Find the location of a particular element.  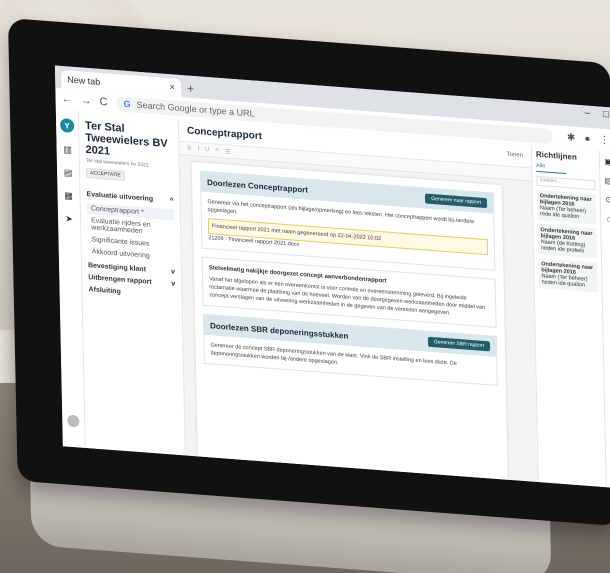

underline-icon: U is located at coordinates (207, 150).